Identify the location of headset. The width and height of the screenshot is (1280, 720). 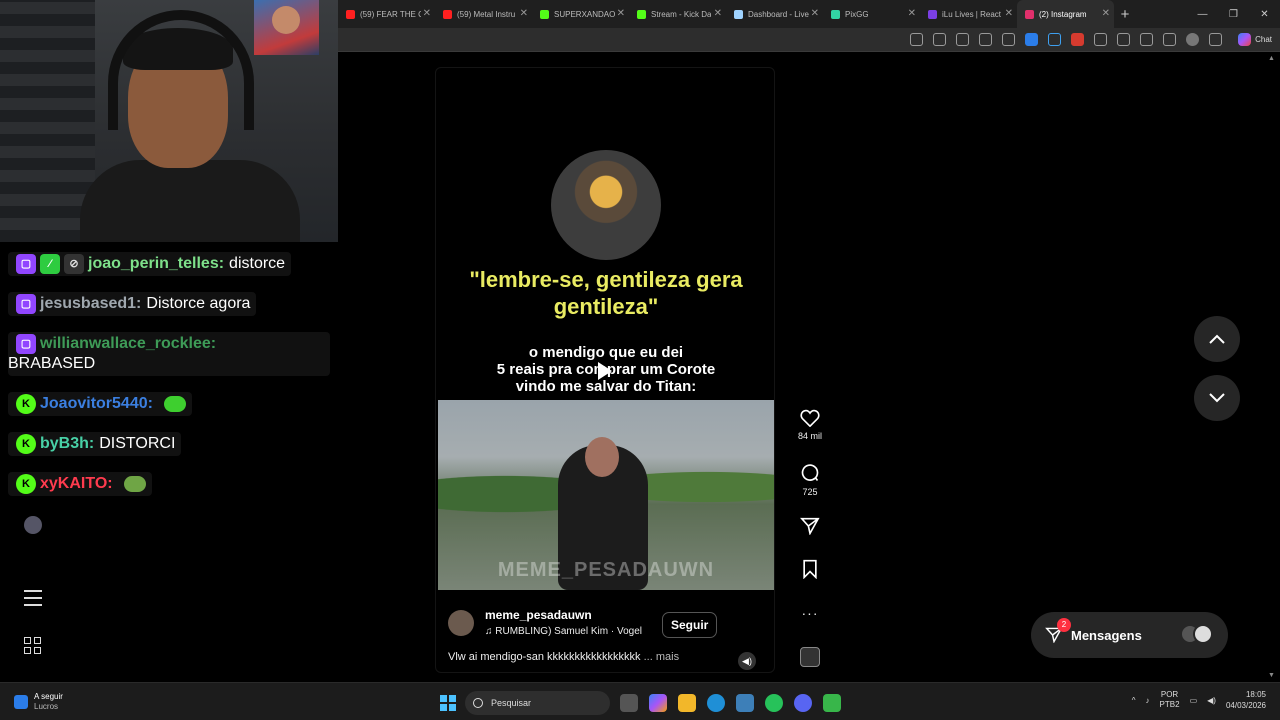
(181, 70).